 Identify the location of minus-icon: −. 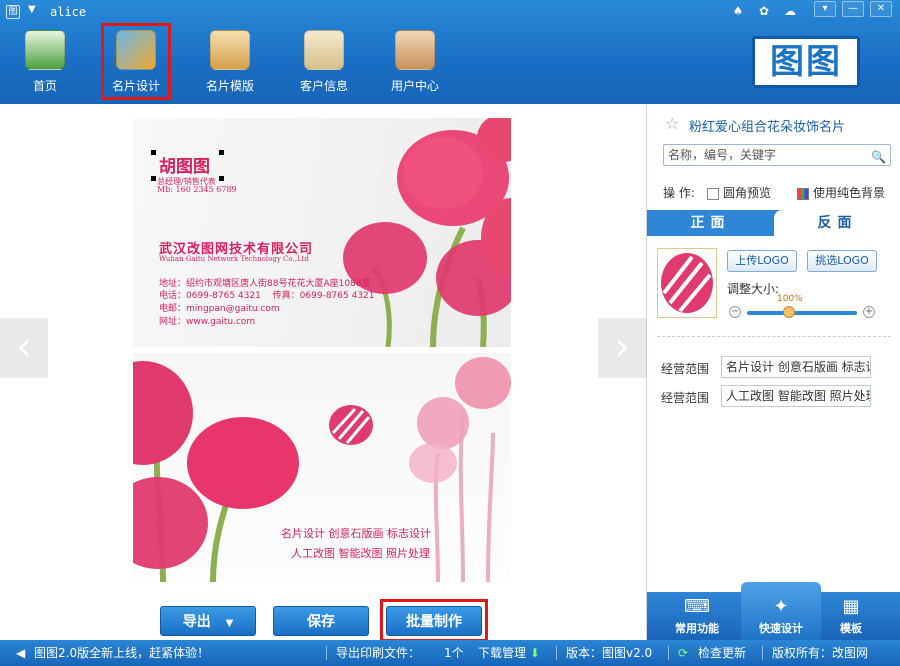
(735, 312).